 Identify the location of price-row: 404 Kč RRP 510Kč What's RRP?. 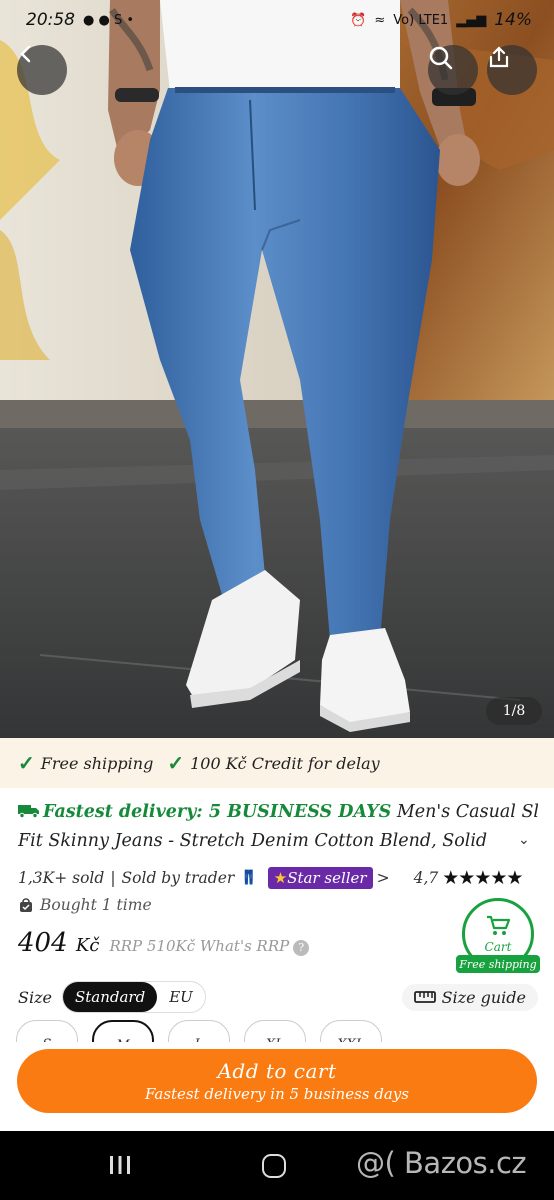
(164, 946).